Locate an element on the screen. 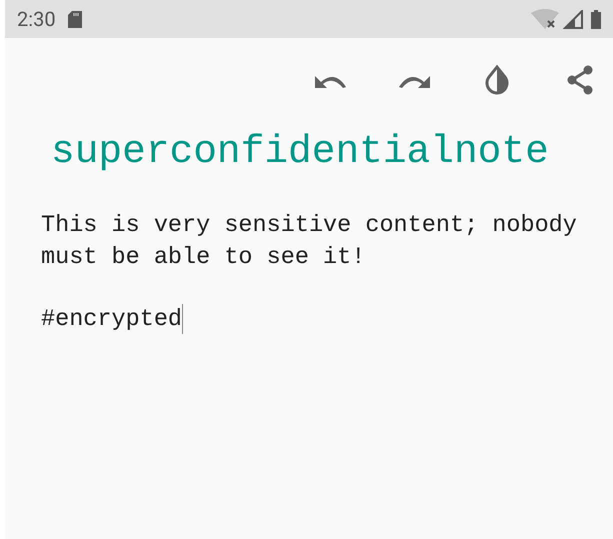  battery-icon is located at coordinates (596, 19).